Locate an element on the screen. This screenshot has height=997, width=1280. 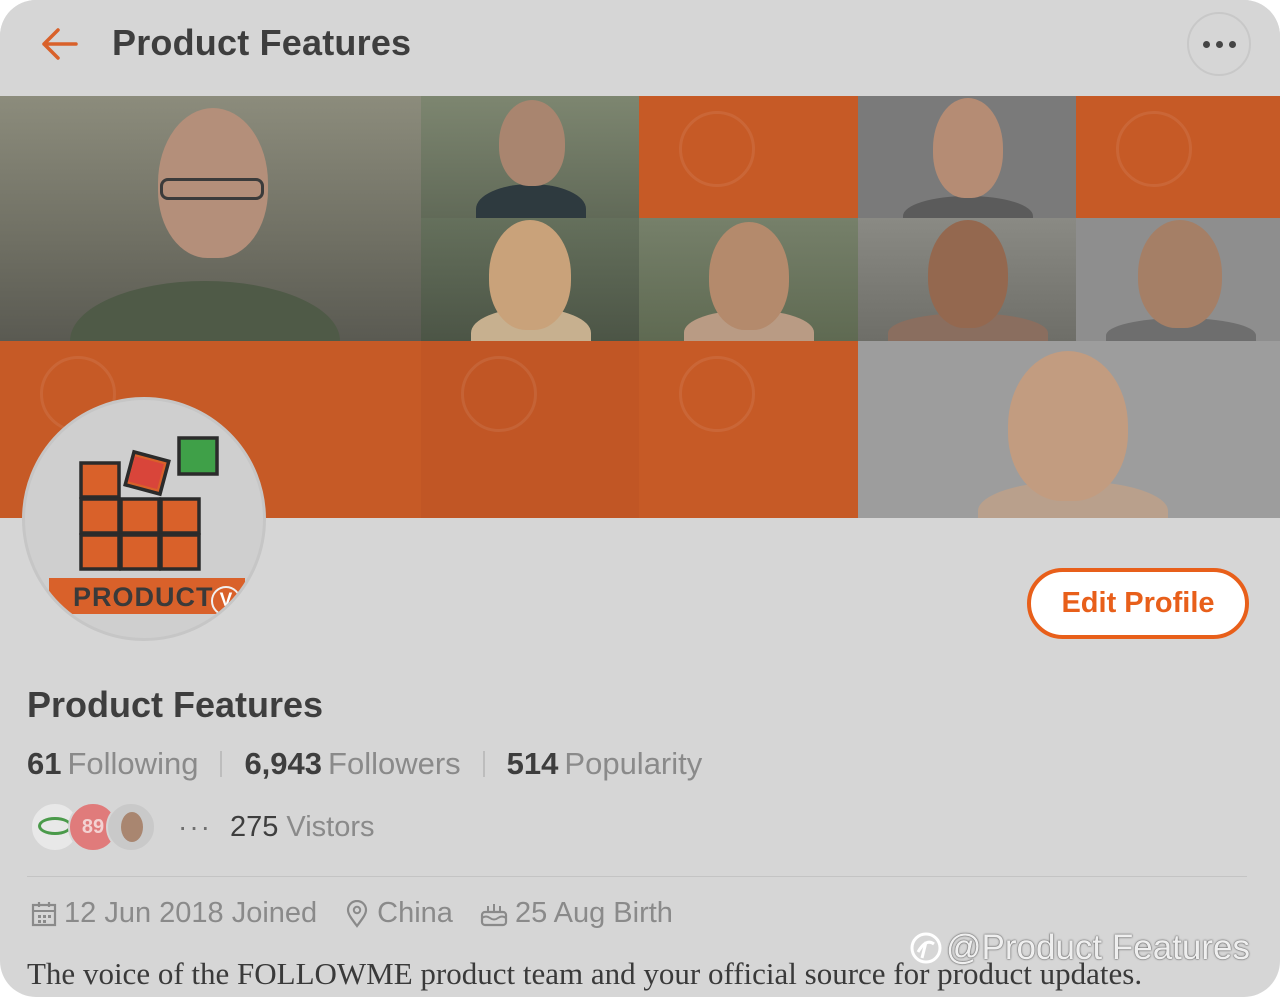
visitor-badge-number: 89 is located at coordinates (93, 826).